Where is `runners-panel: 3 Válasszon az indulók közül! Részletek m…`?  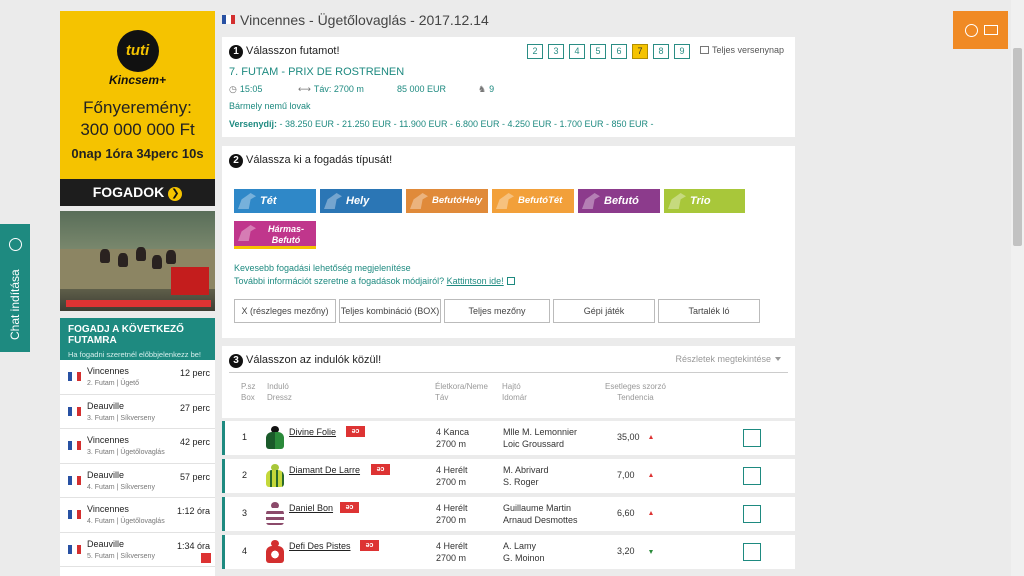 runners-panel: 3 Válasszon az indulók közül! Részletek m… is located at coordinates (508, 382).